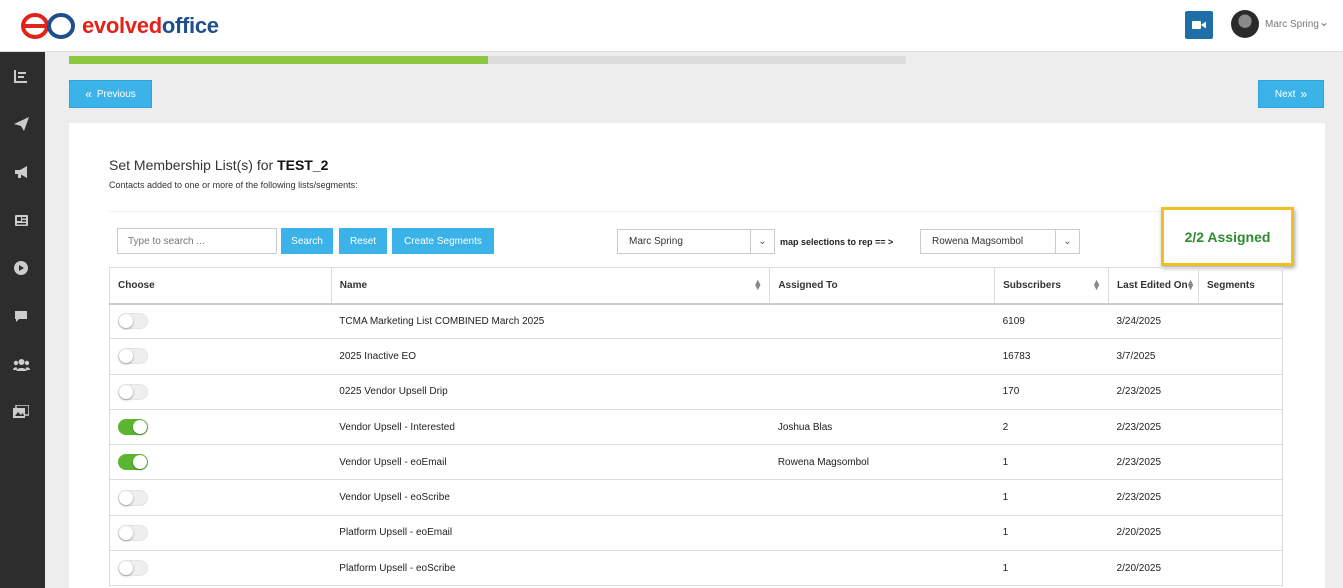 This screenshot has height=588, width=1343. I want to click on last-edited-date: 3/7/2025, so click(1153, 356).